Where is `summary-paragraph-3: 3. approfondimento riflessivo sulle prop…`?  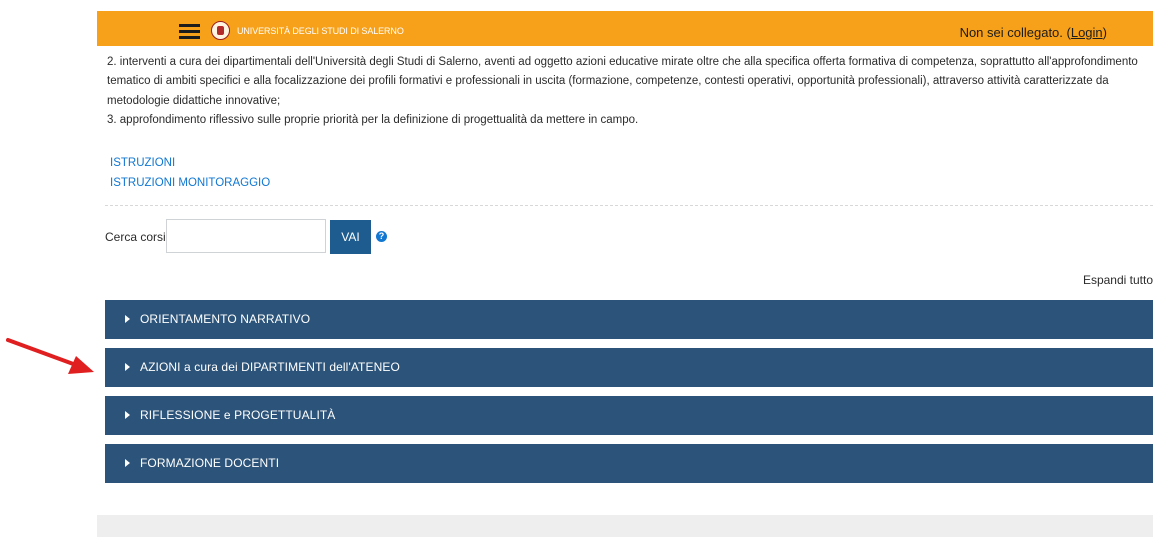
summary-paragraph-3: 3. approfondimento riflessivo sulle prop… is located at coordinates (373, 120).